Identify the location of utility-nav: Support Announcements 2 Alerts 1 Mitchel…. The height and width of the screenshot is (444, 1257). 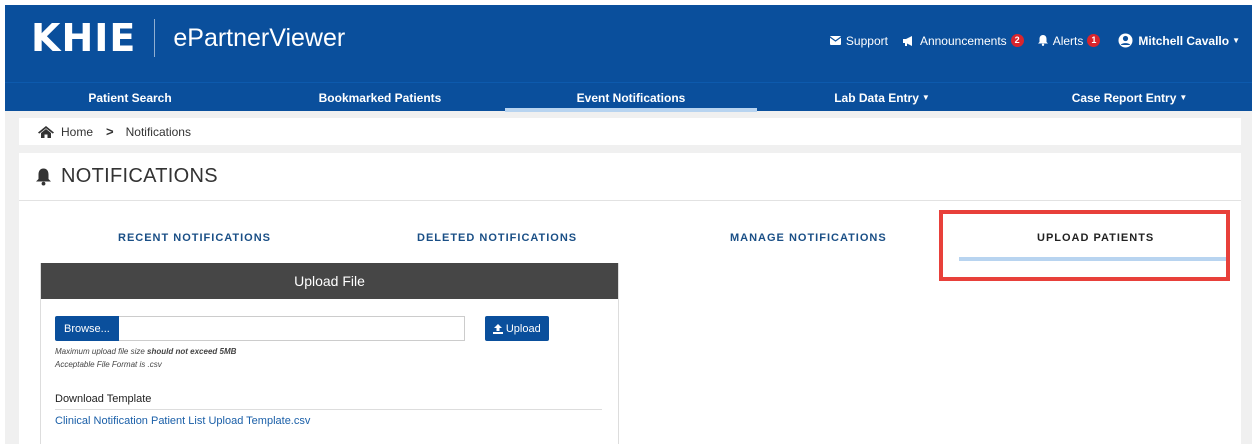
(1028, 40).